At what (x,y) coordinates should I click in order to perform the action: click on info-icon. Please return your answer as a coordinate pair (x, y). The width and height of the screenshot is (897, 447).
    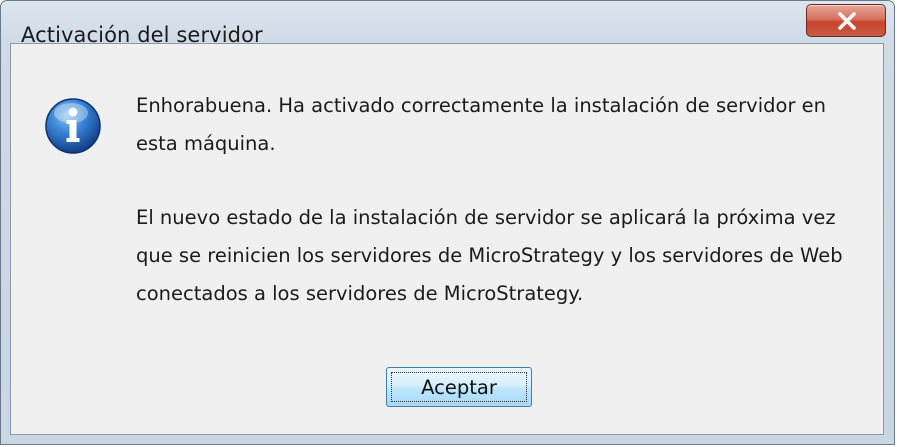
    Looking at the image, I should click on (73, 128).